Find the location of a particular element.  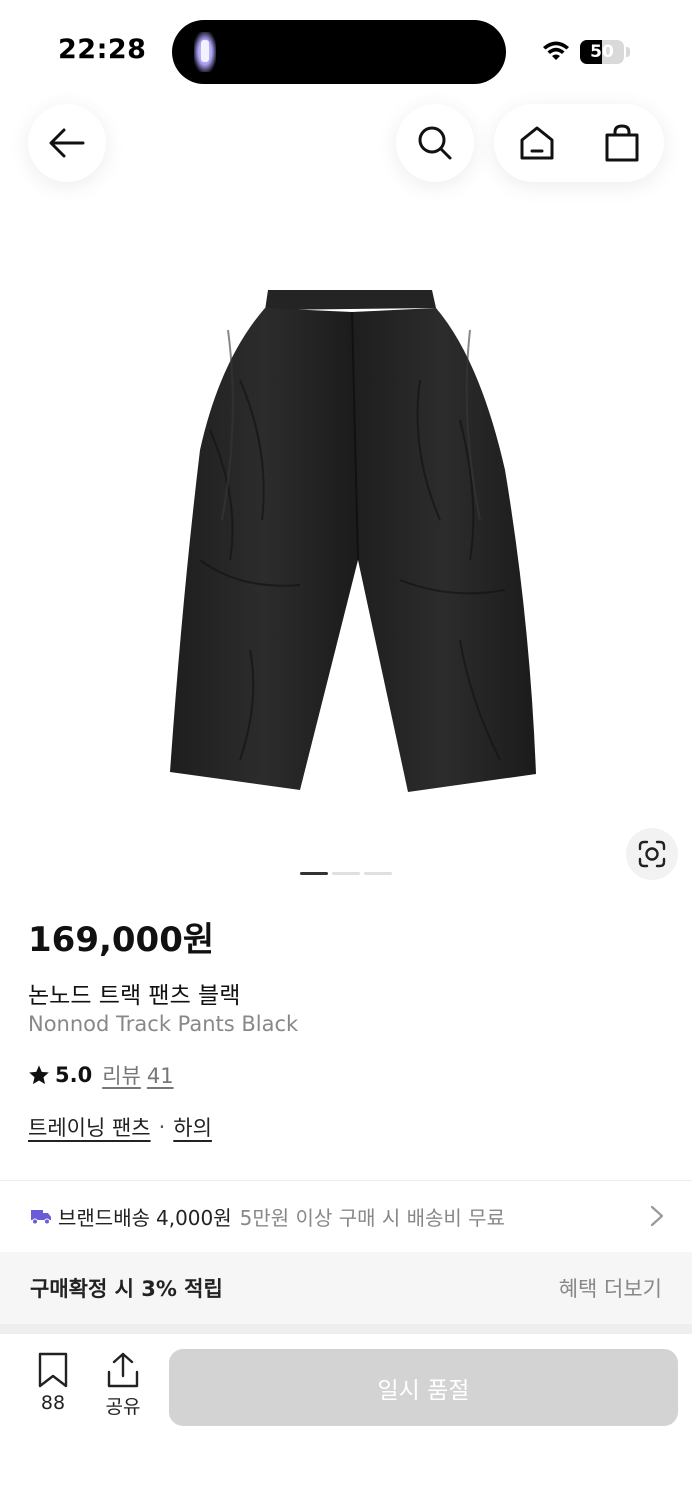

review-count: 41 is located at coordinates (160, 1076).